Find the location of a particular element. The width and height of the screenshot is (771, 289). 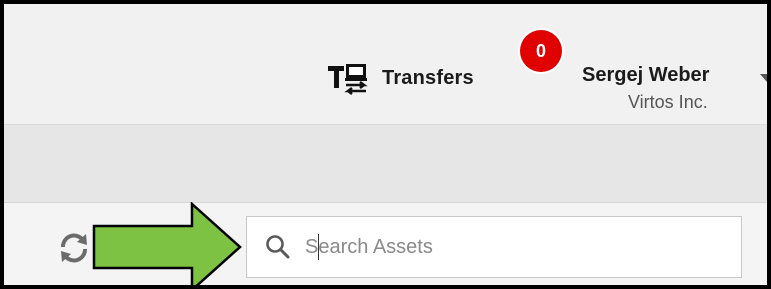

transfers-button: Transfers is located at coordinates (400, 78).